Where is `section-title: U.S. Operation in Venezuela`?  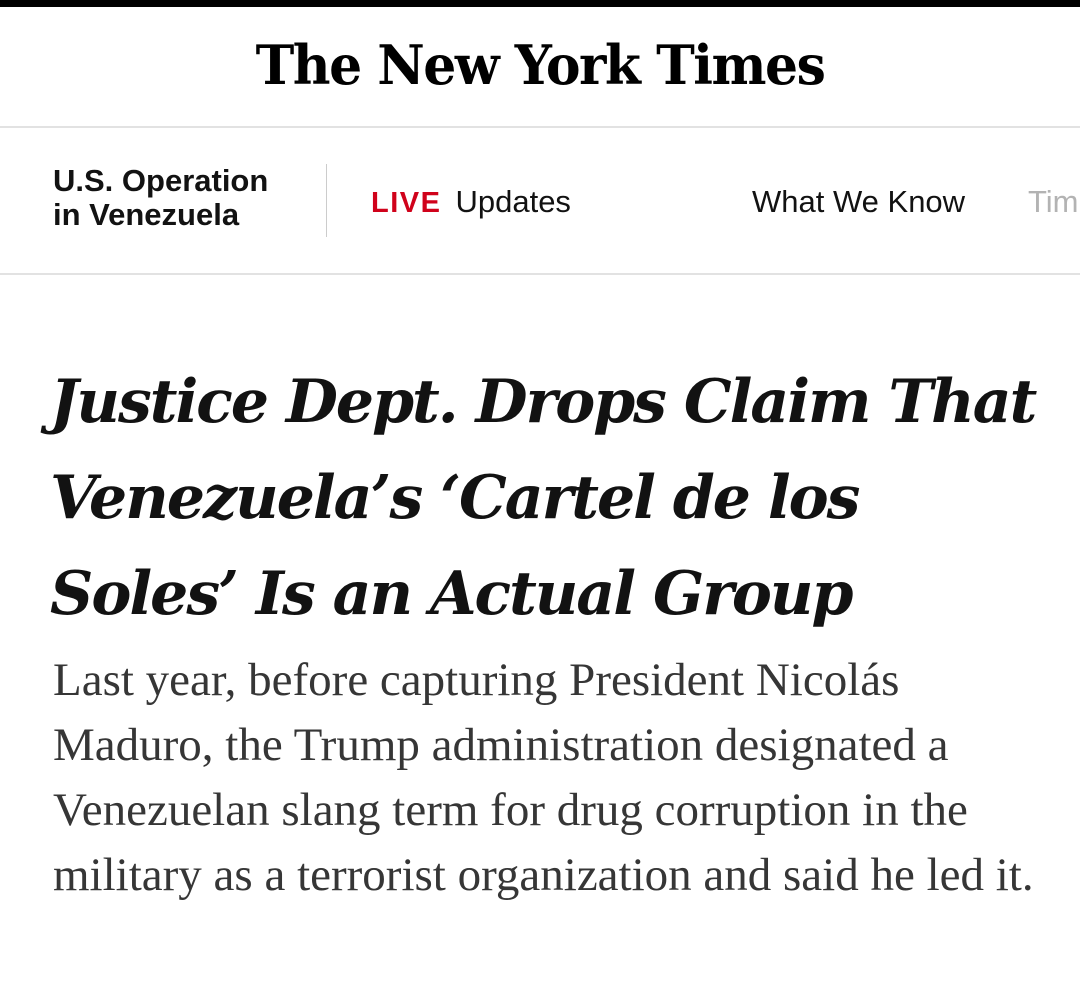
section-title: U.S. Operation in Venezuela is located at coordinates (183, 198).